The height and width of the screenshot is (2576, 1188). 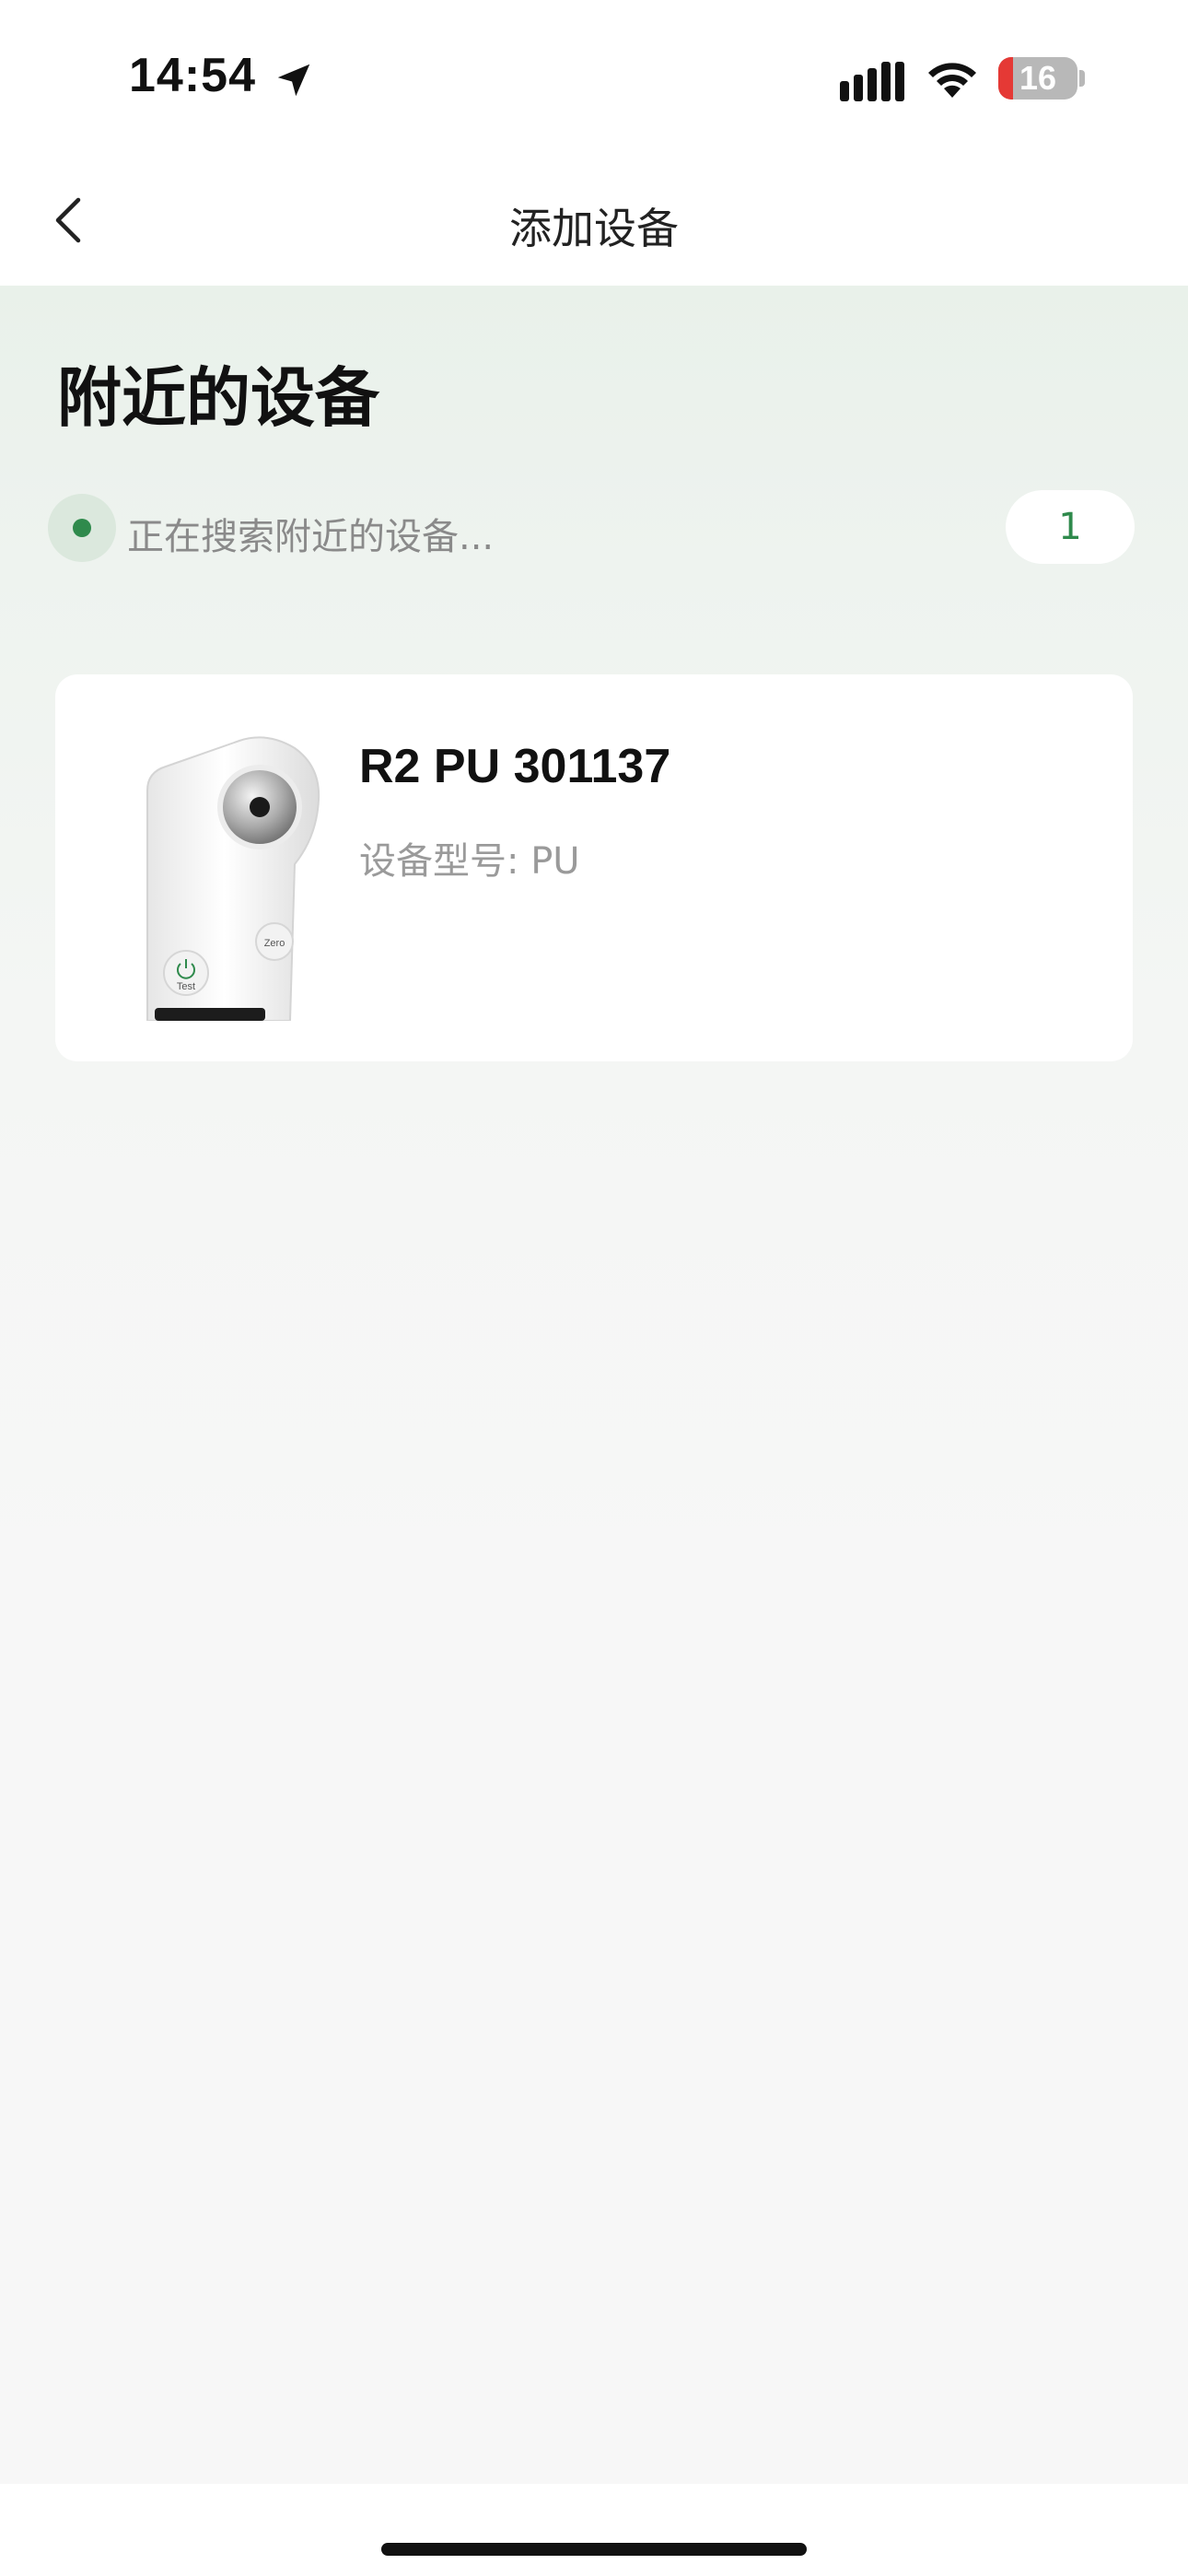 What do you see at coordinates (218, 398) in the screenshot?
I see `section-title: 附近的设备` at bounding box center [218, 398].